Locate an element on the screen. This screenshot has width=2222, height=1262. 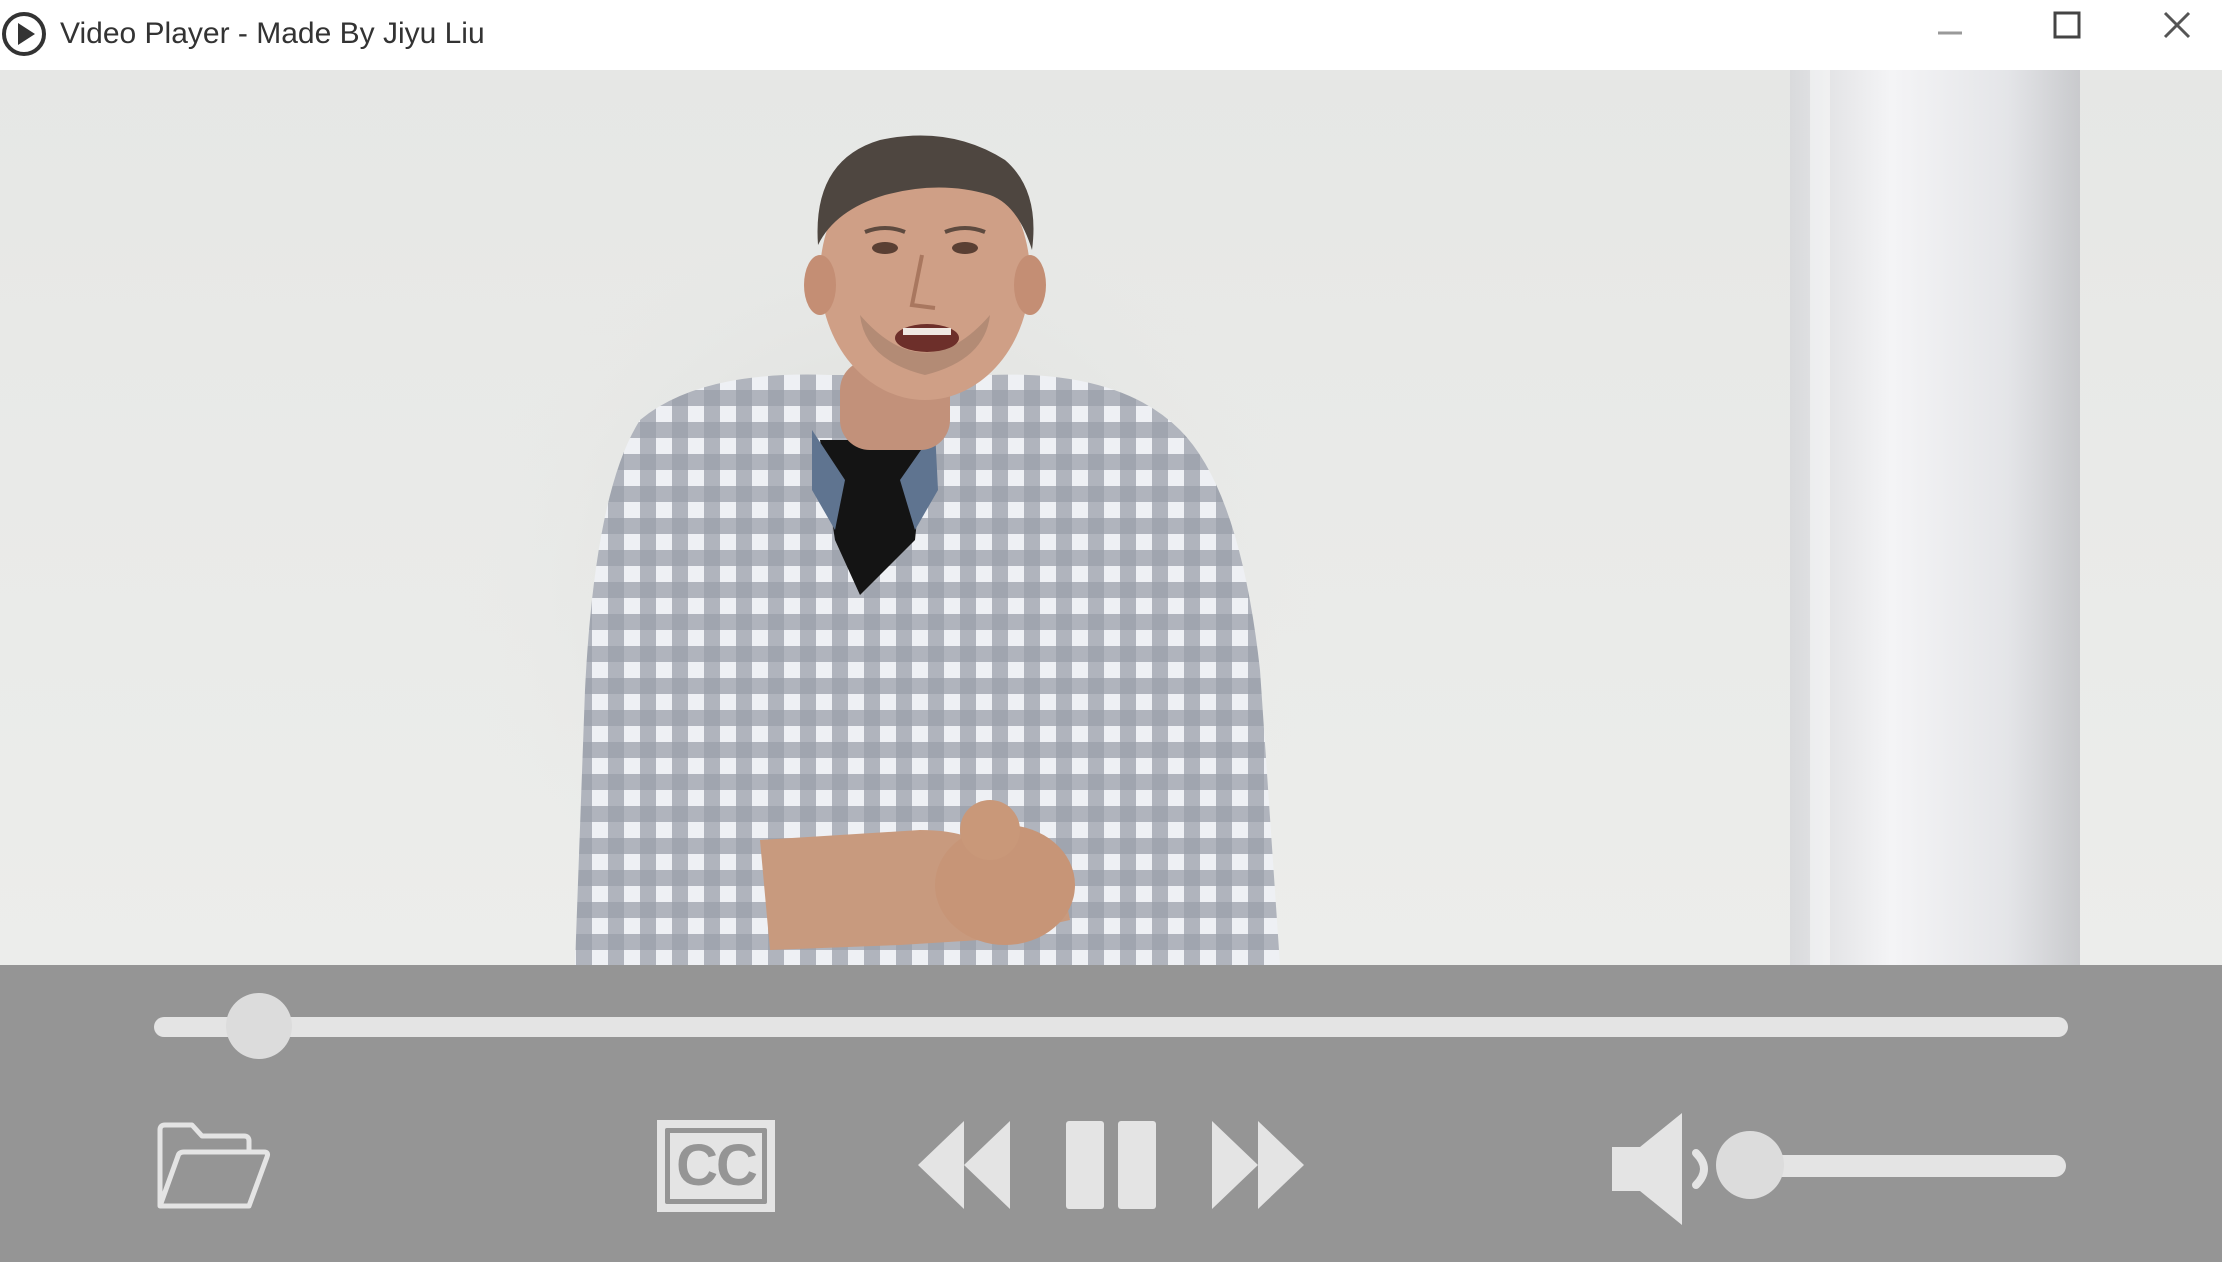
folder-open-icon is located at coordinates (214, 1165).